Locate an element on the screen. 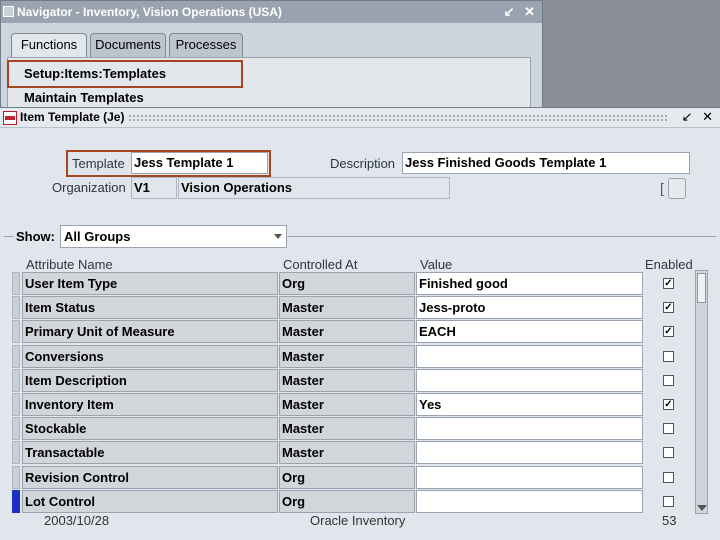 The image size is (720, 540). tab-functions: Functions is located at coordinates (49, 45).